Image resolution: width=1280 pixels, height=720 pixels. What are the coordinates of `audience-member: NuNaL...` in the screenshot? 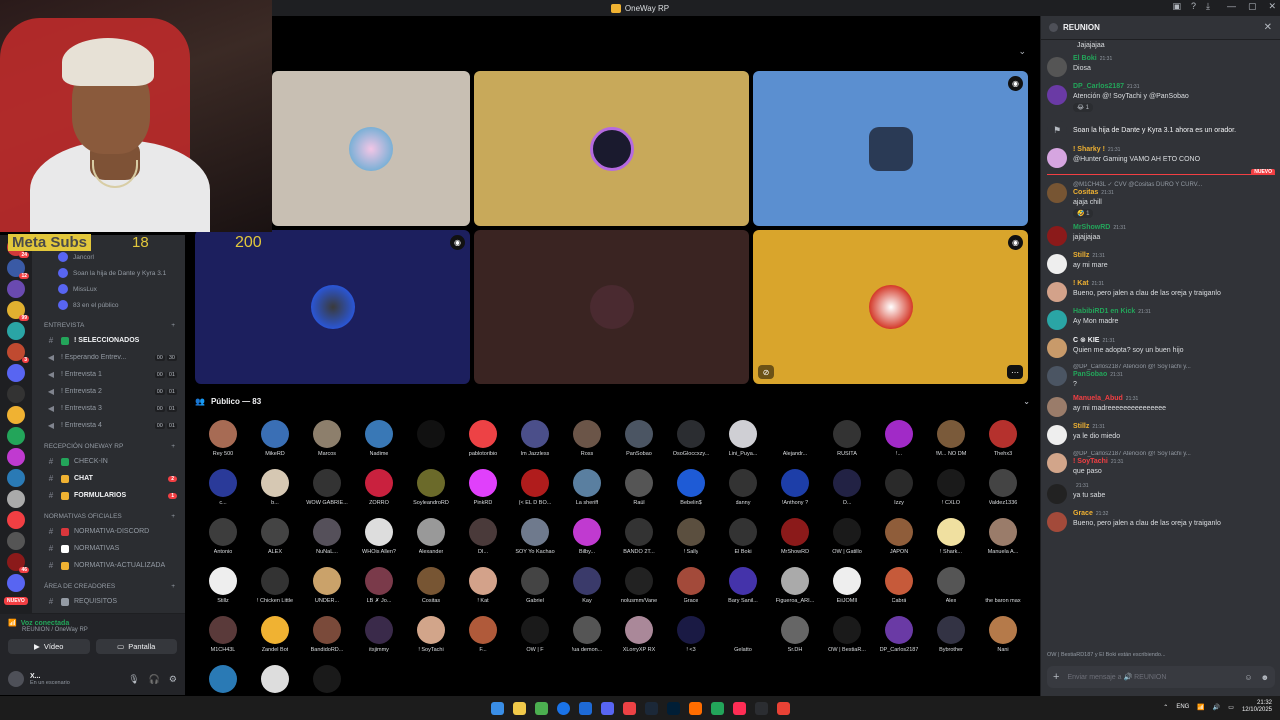 It's located at (327, 542).